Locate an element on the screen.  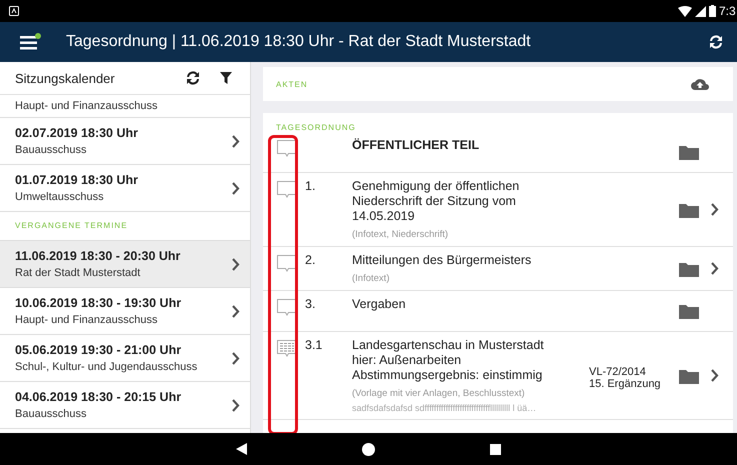
meeting-date: 04.06.2019 18:30 - 20:15 Uhr is located at coordinates (98, 397).